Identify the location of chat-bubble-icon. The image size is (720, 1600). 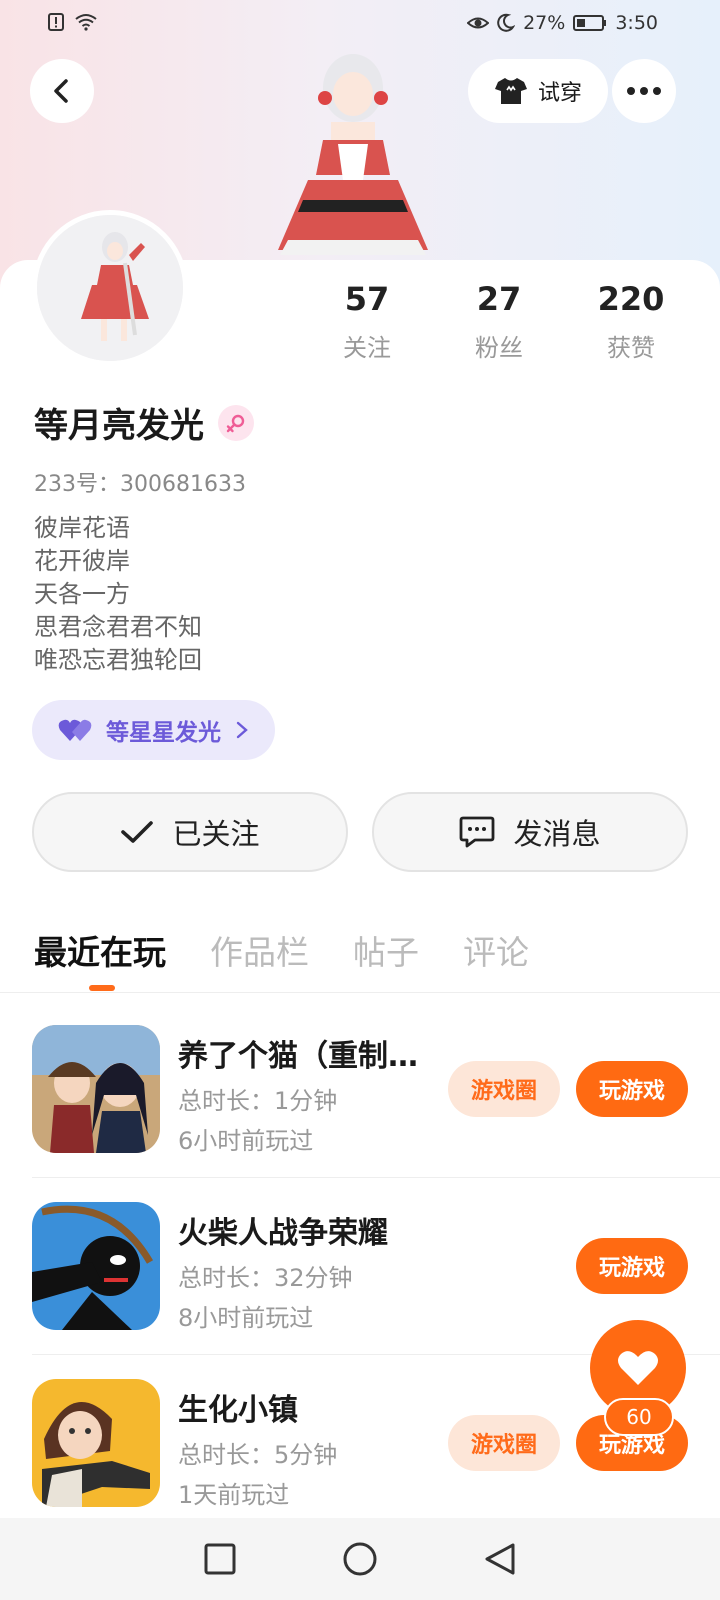
(477, 832).